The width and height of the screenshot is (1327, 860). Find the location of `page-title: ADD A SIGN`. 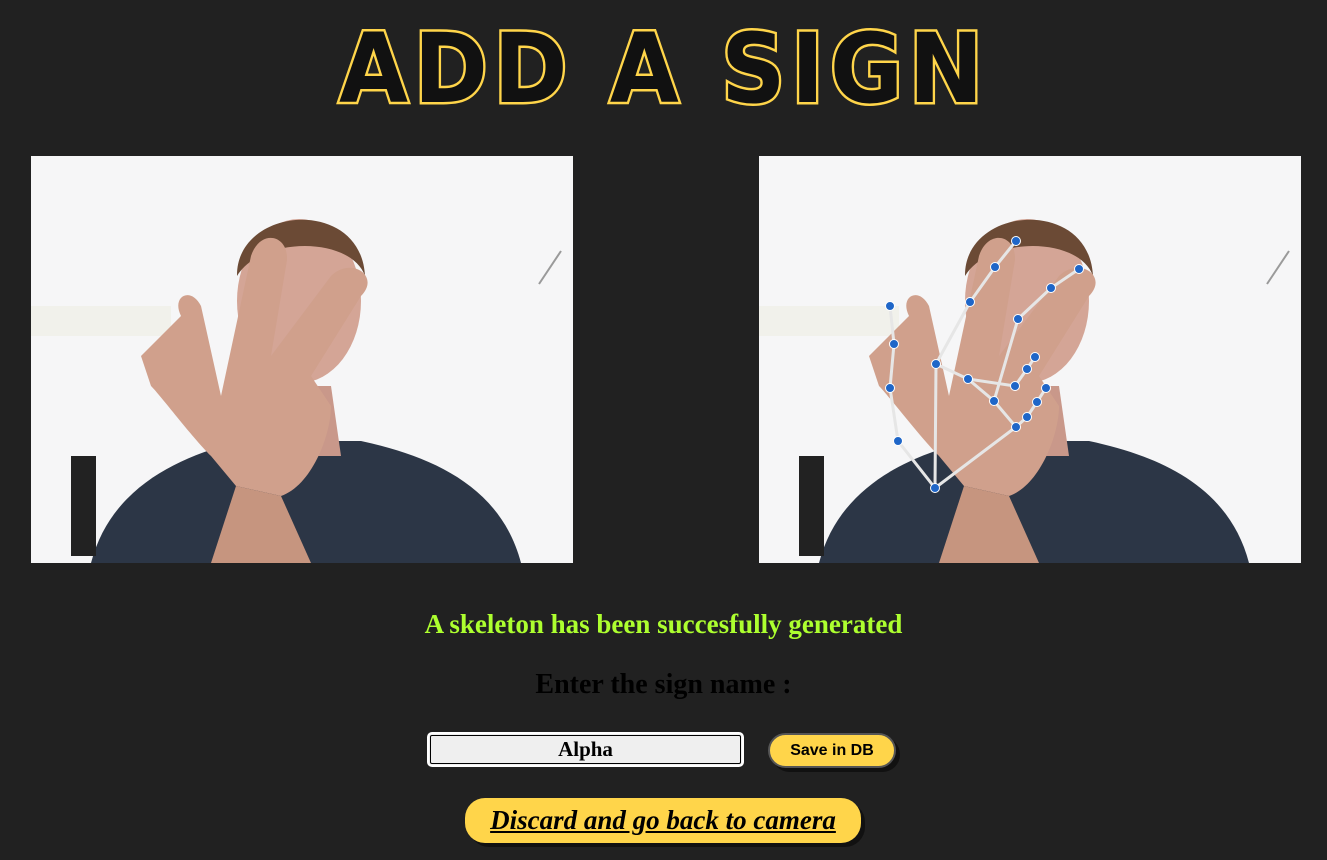

page-title: ADD A SIGN is located at coordinates (662, 68).